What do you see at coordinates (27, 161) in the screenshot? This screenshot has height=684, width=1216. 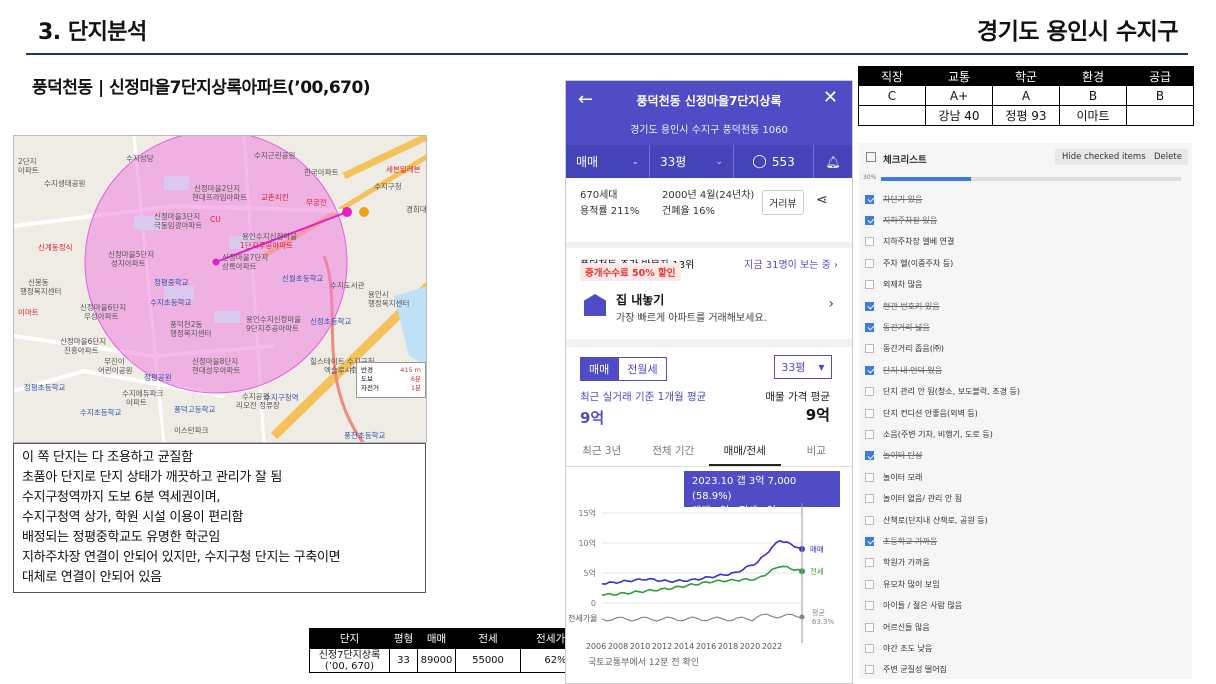 I see `map-label: 2단지` at bounding box center [27, 161].